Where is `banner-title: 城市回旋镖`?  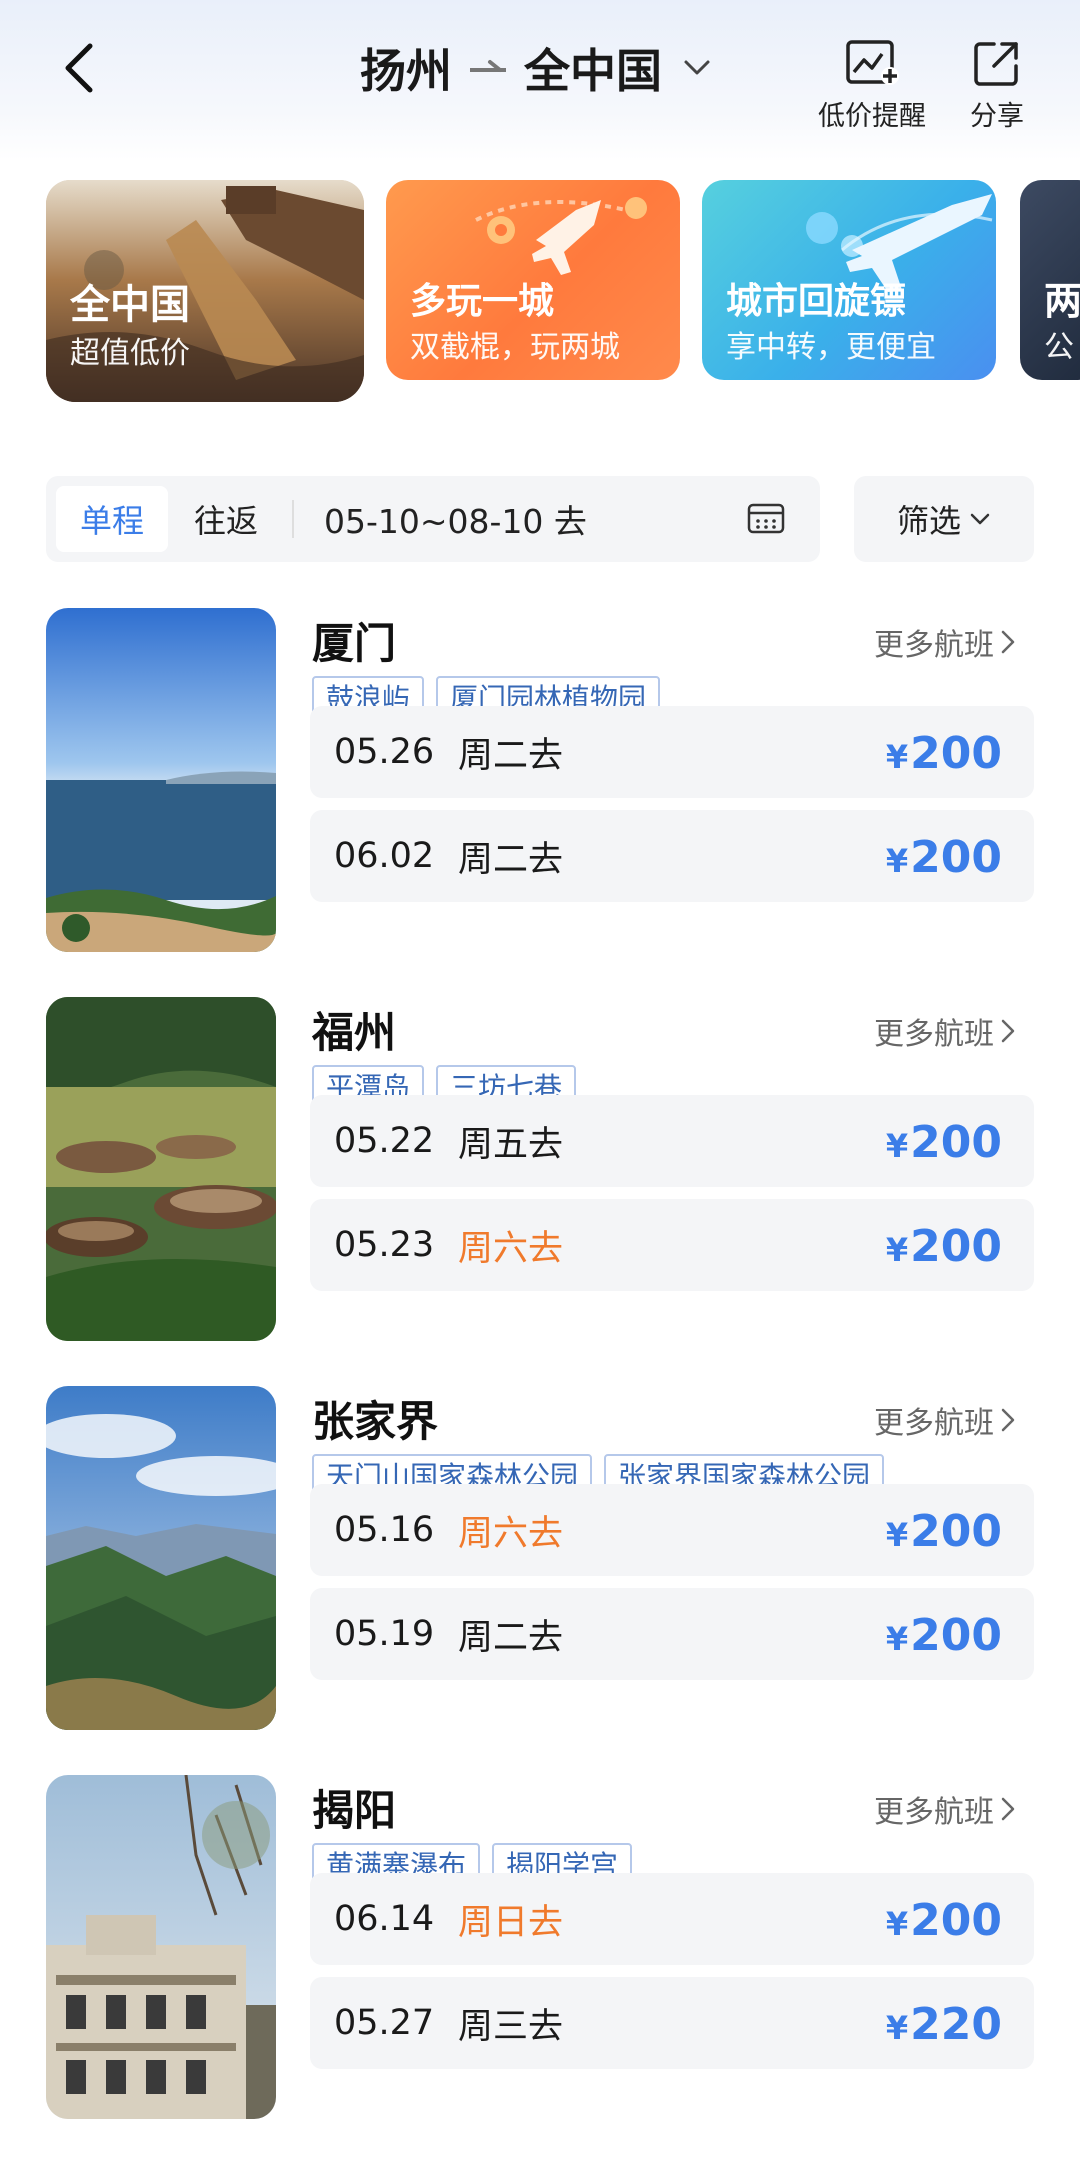
banner-title: 城市回旋镖 is located at coordinates (816, 301).